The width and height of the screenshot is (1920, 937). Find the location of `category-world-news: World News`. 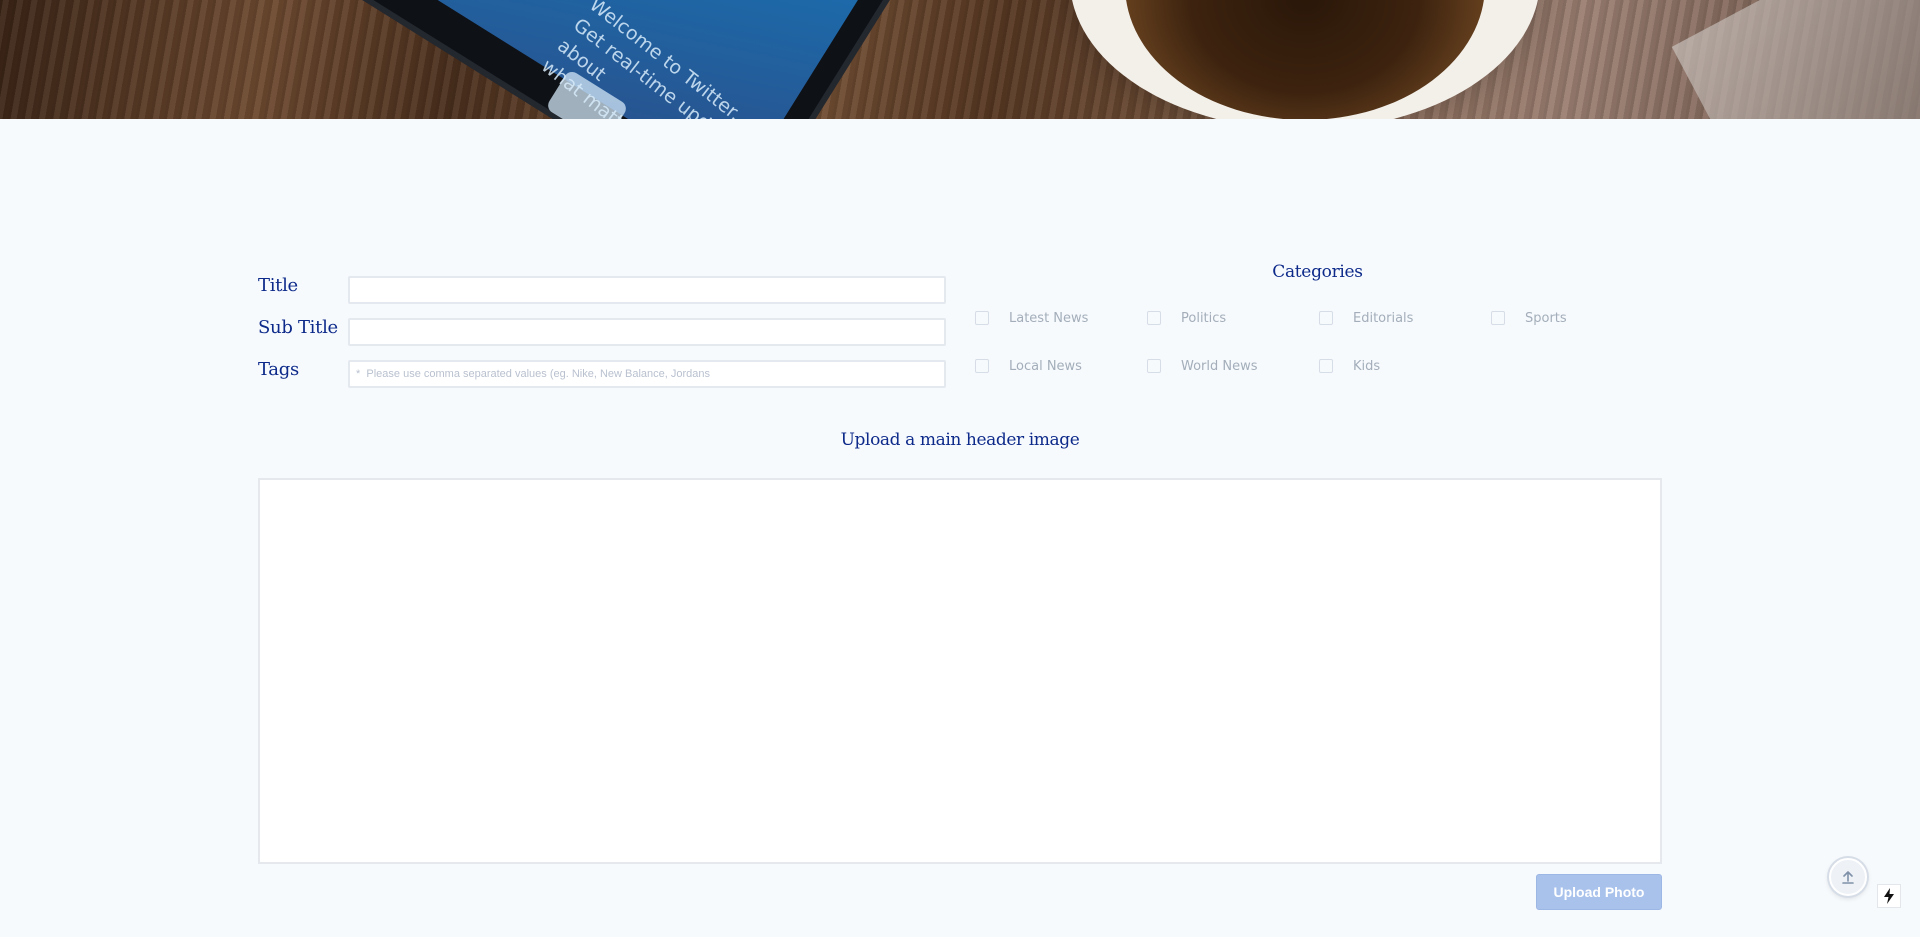

category-world-news: World News is located at coordinates (1202, 366).